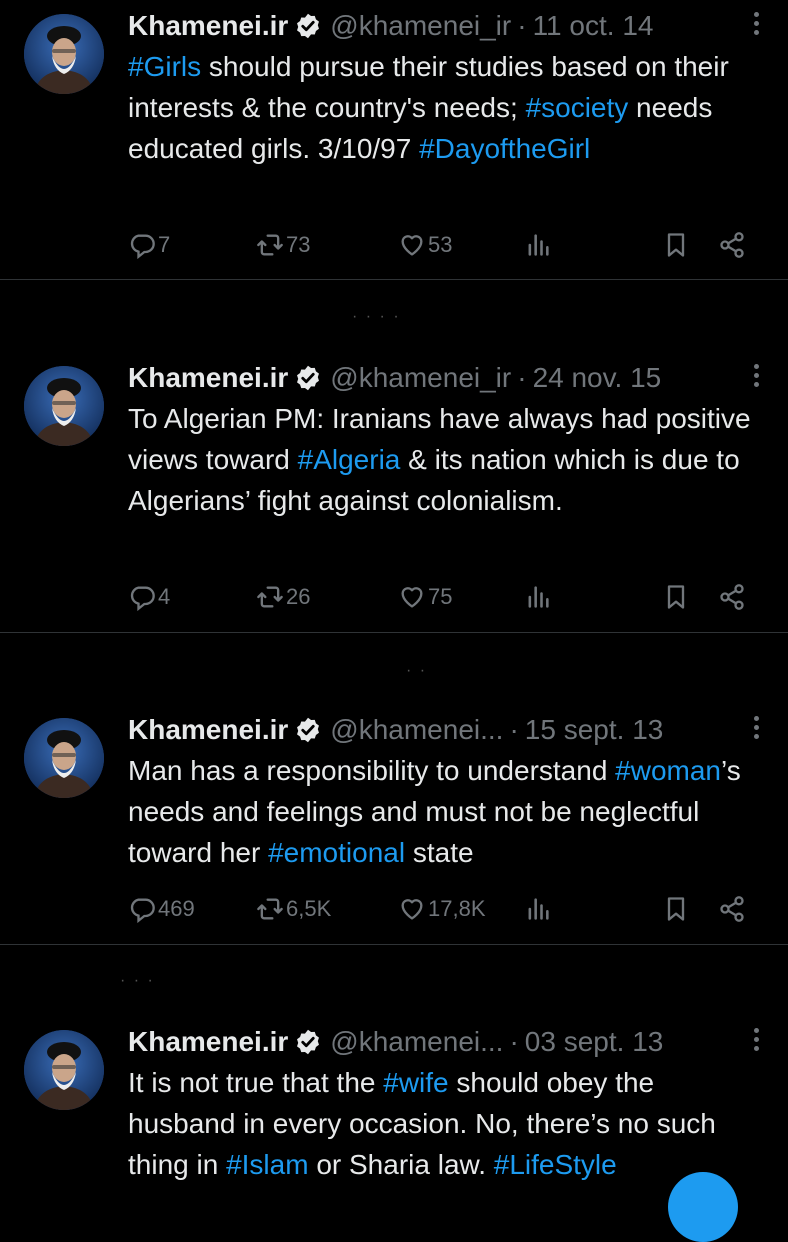 The width and height of the screenshot is (788, 1242). What do you see at coordinates (555, 1164) in the screenshot?
I see `hashtag-link: #LifeStyle` at bounding box center [555, 1164].